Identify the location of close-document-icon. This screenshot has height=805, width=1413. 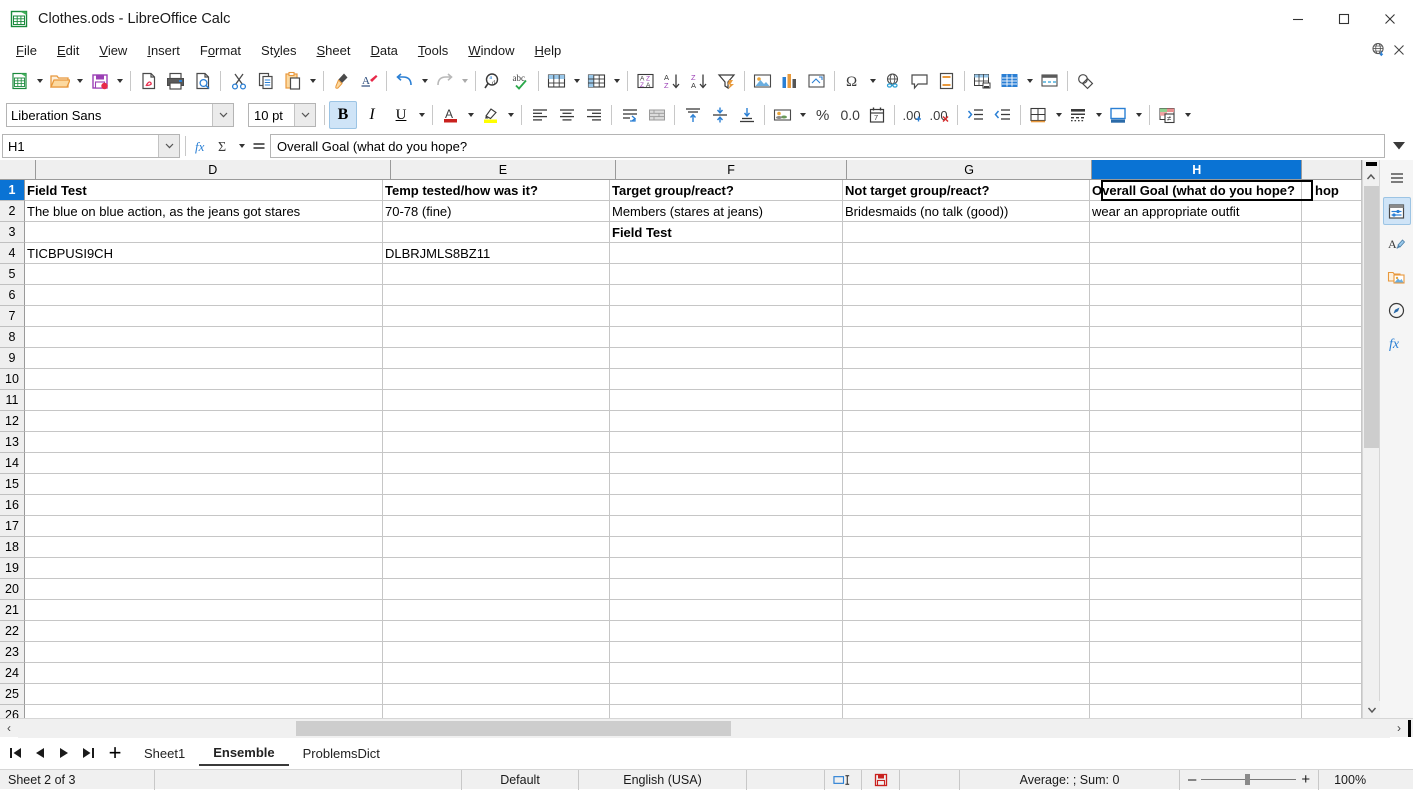
(1399, 51).